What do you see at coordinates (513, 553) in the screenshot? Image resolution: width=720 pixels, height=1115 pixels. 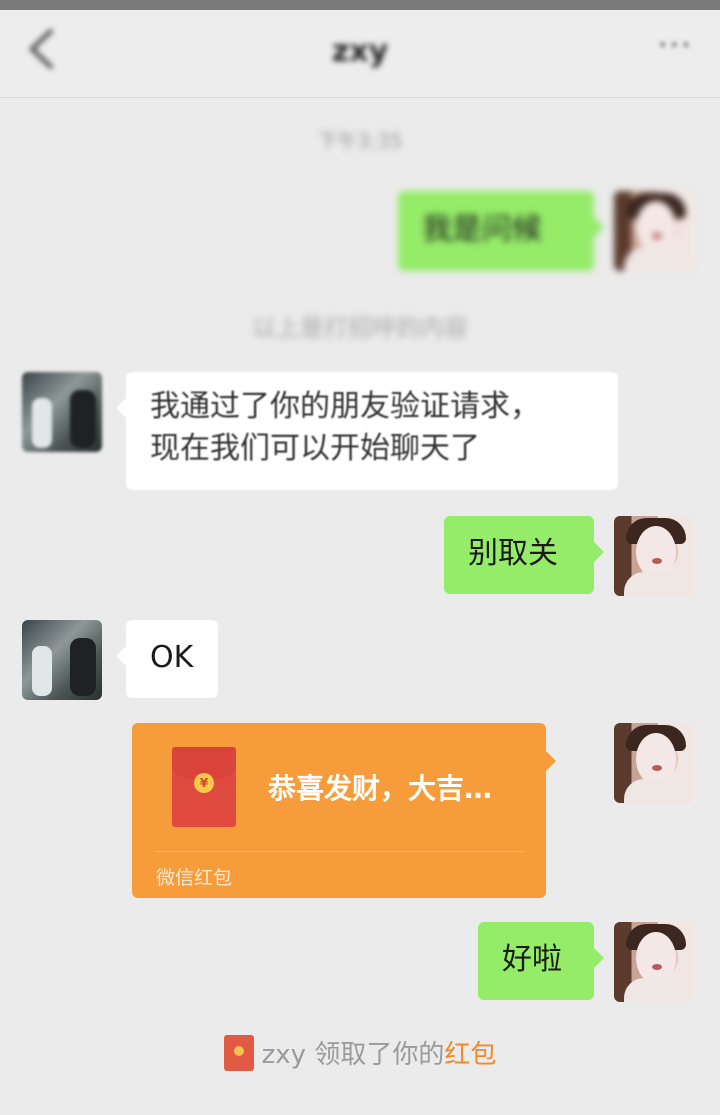 I see `message-text: 别取关` at bounding box center [513, 553].